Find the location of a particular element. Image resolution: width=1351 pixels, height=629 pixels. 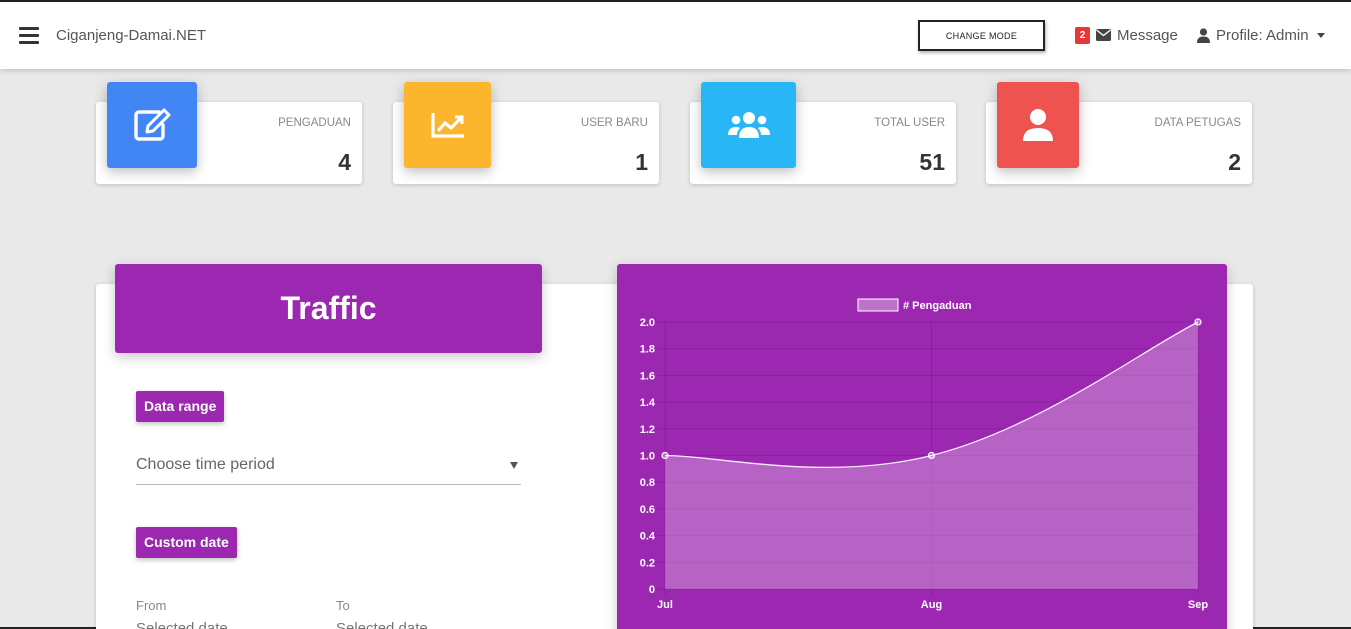

from-date-input is located at coordinates (221, 623).